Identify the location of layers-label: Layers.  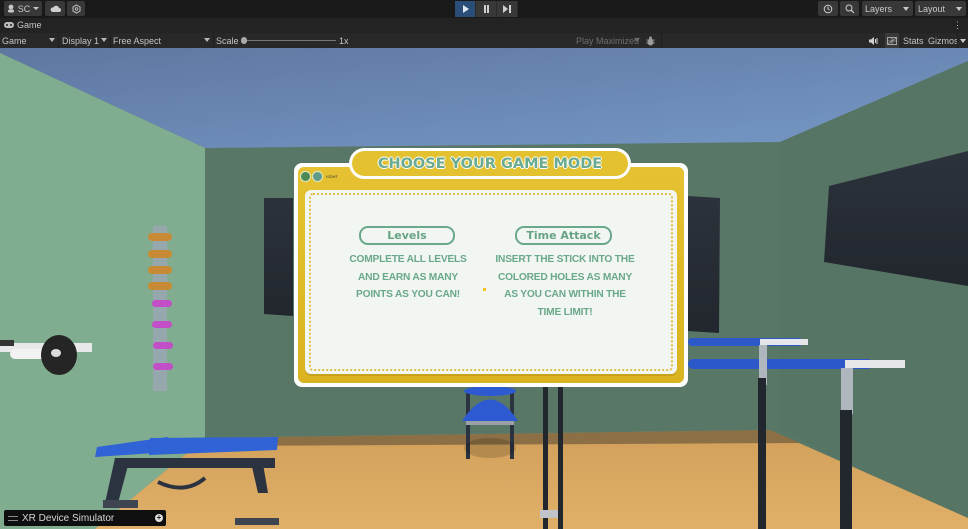
(879, 8).